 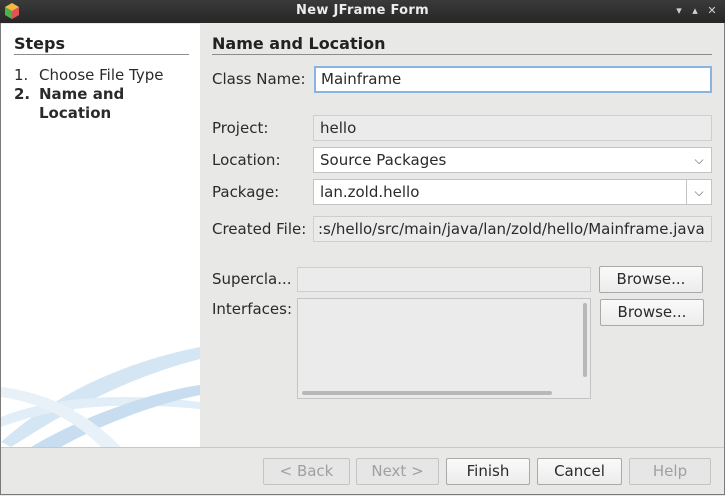 I want to click on created-file-label: Created File:, so click(x=259, y=229).